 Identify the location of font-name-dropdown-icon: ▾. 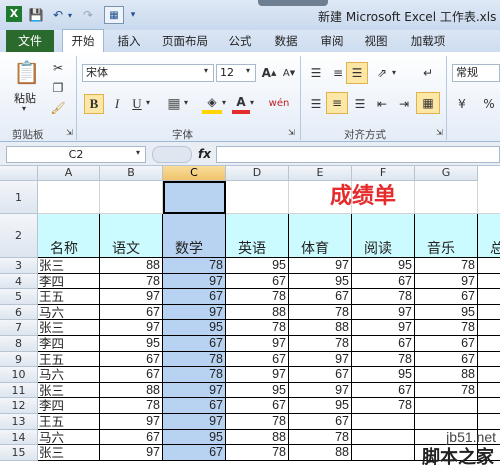
(206, 70).